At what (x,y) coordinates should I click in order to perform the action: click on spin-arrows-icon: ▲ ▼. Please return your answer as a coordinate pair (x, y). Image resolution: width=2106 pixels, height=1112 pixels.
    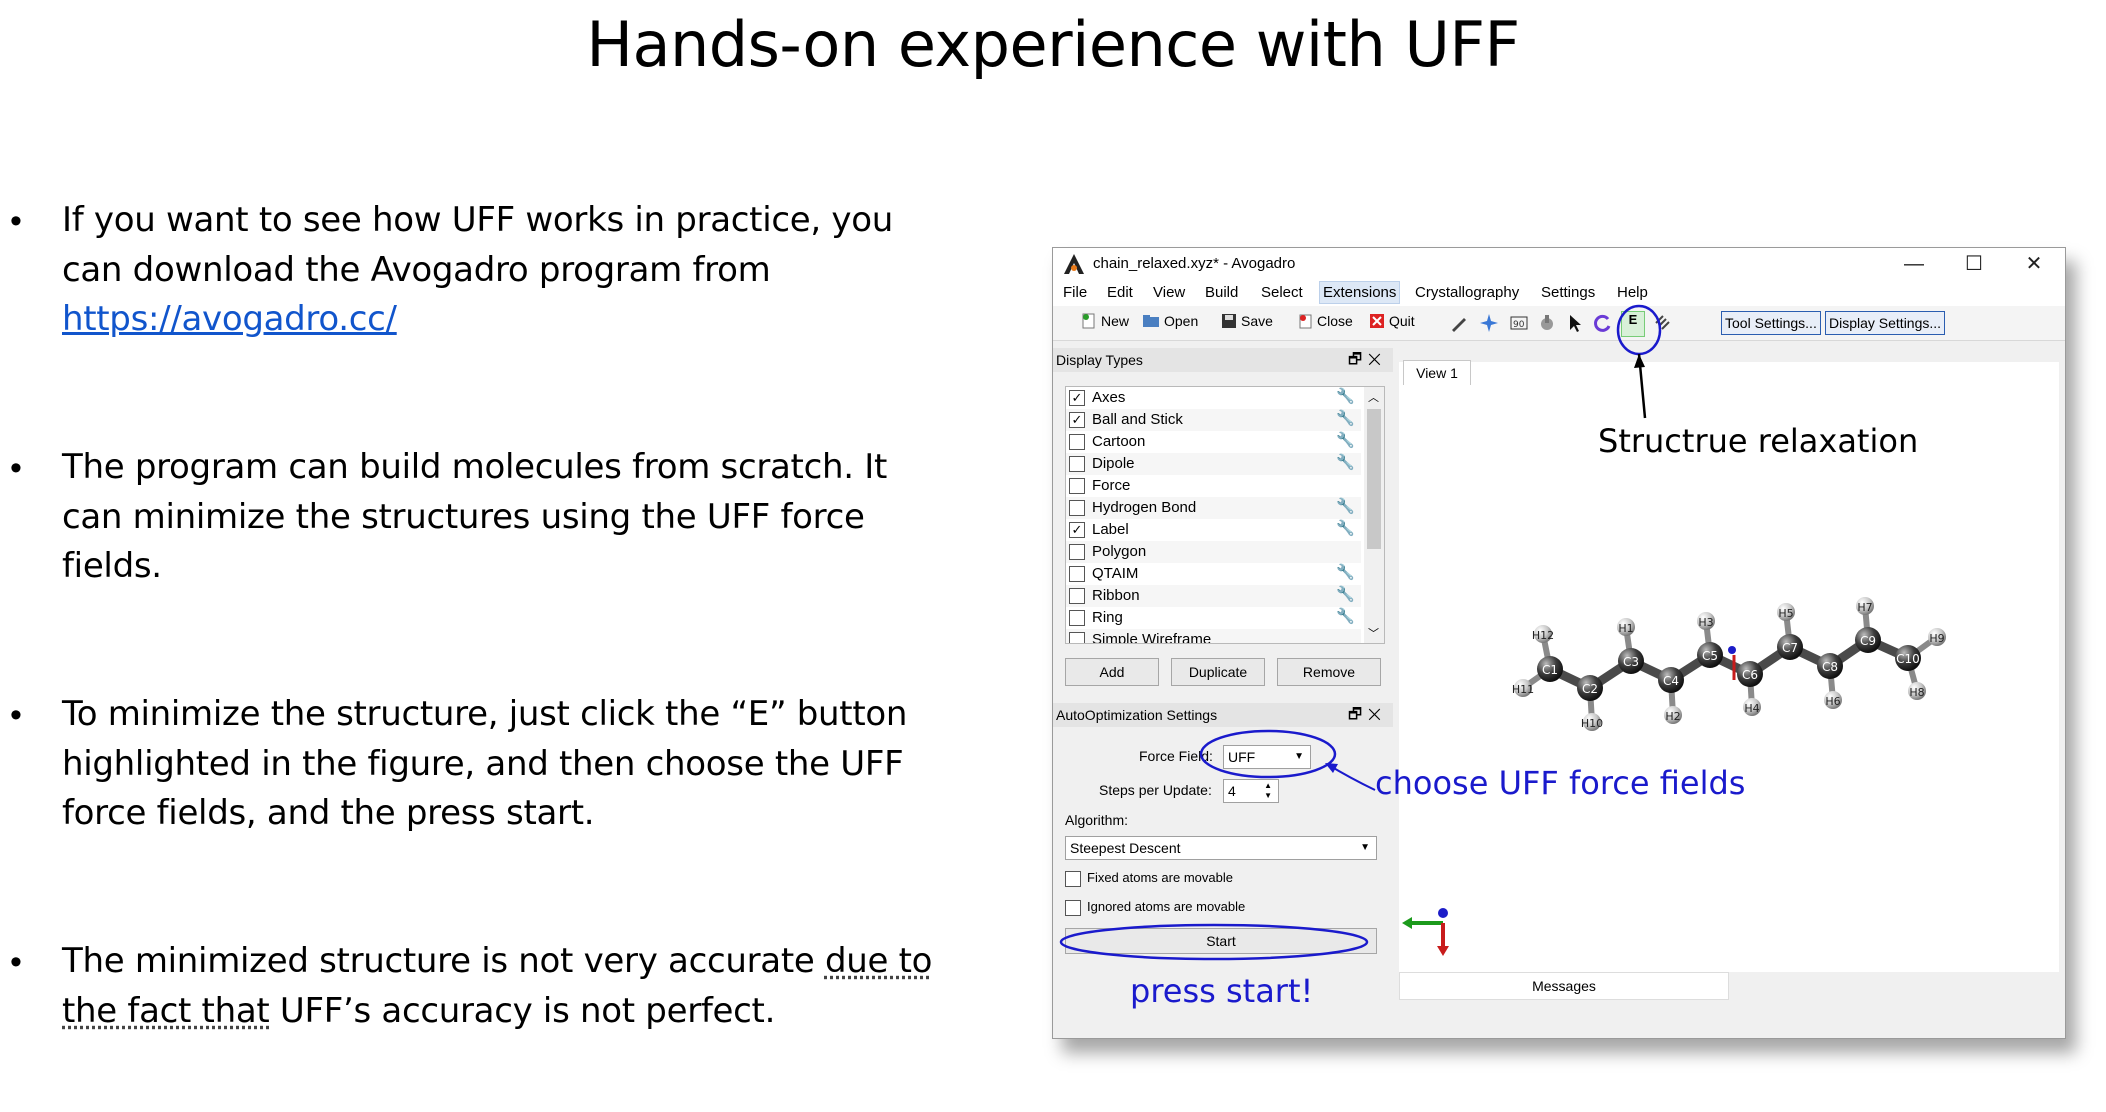
    Looking at the image, I should click on (1268, 791).